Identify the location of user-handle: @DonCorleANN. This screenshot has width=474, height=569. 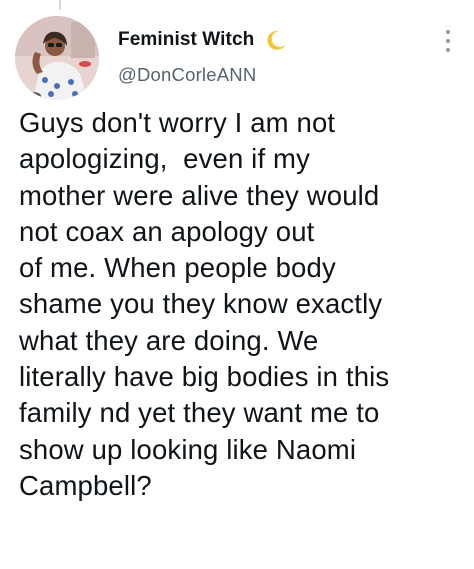
(276, 75).